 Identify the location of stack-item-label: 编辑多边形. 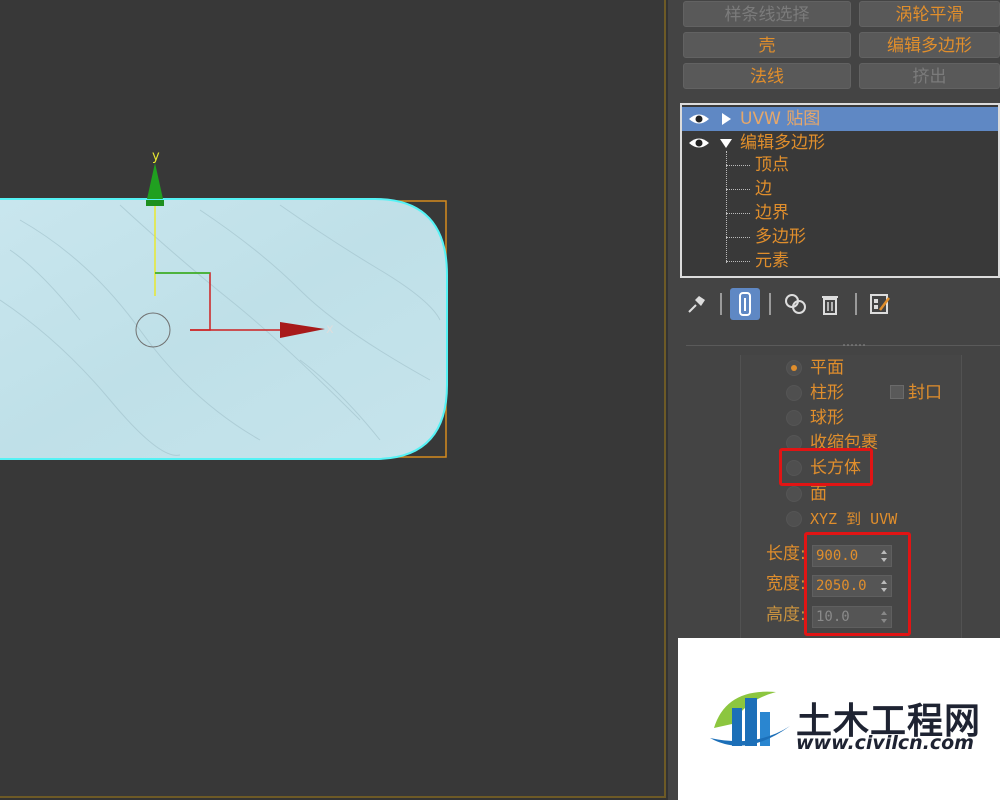
(782, 143).